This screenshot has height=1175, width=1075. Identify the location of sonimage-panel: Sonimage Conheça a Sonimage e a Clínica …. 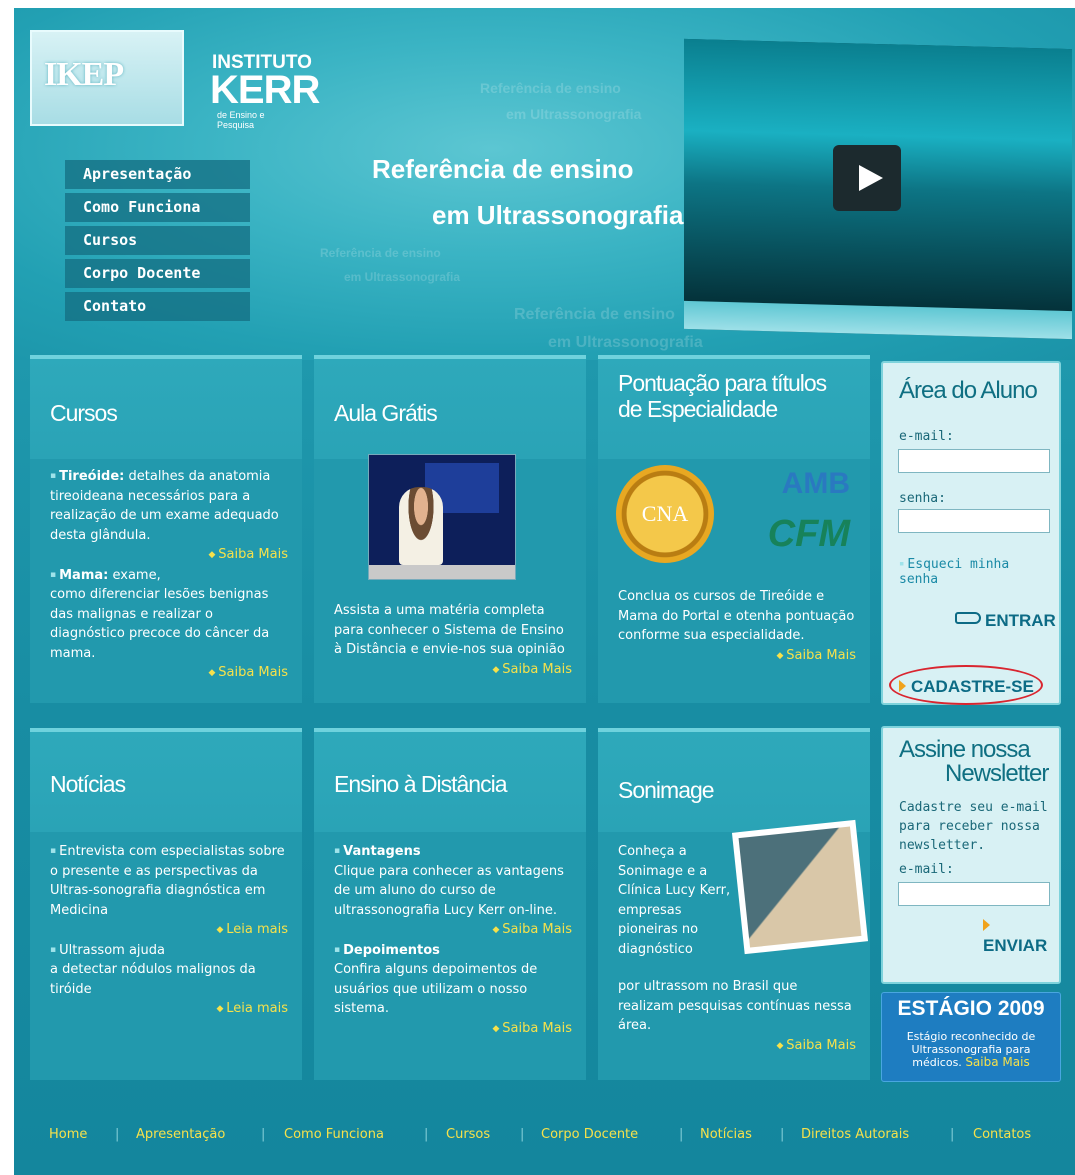
(734, 904).